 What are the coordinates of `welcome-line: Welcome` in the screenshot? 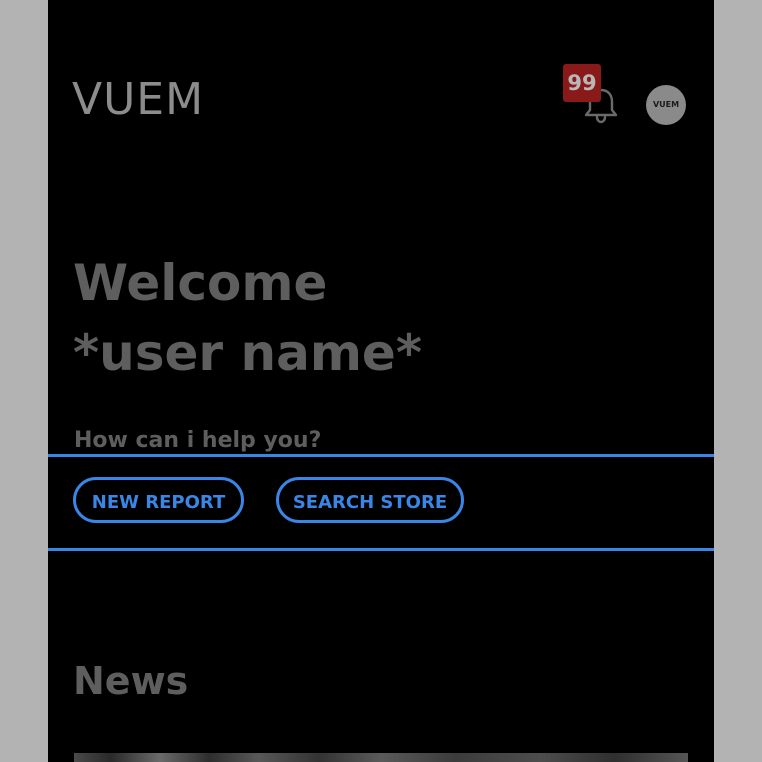 It's located at (200, 283).